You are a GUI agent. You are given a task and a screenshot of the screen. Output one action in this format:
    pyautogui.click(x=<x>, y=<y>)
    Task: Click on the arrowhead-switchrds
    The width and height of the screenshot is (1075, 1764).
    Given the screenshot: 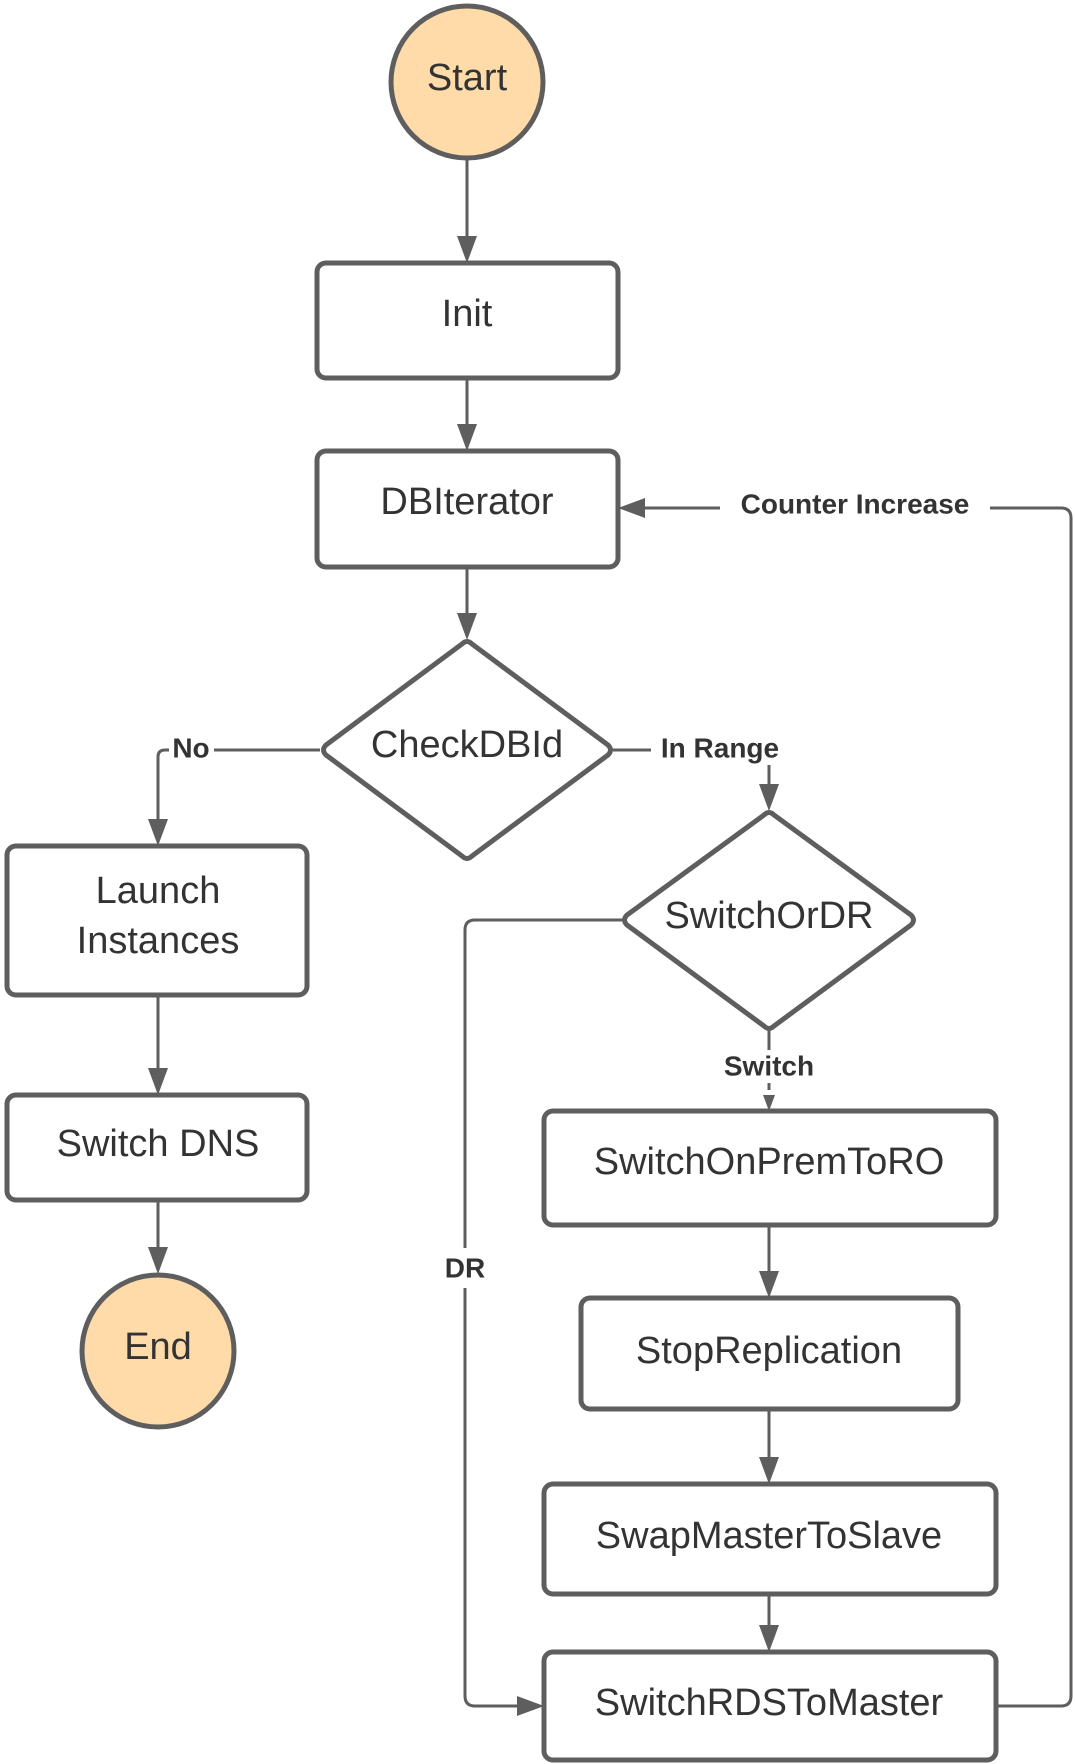 What is the action you would take?
    pyautogui.click(x=769, y=1638)
    